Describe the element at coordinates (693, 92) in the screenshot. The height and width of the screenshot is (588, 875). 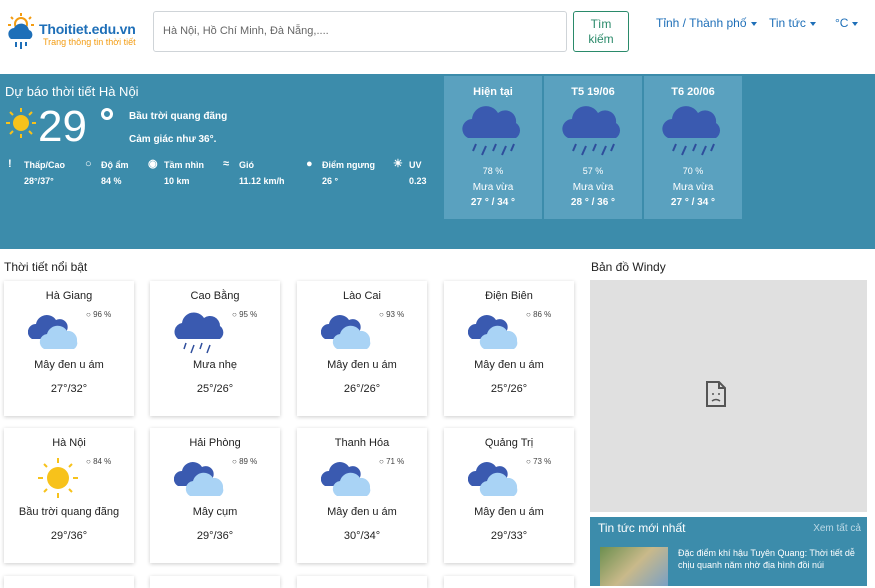
I see `forecast-day: T6 20/06` at that location.